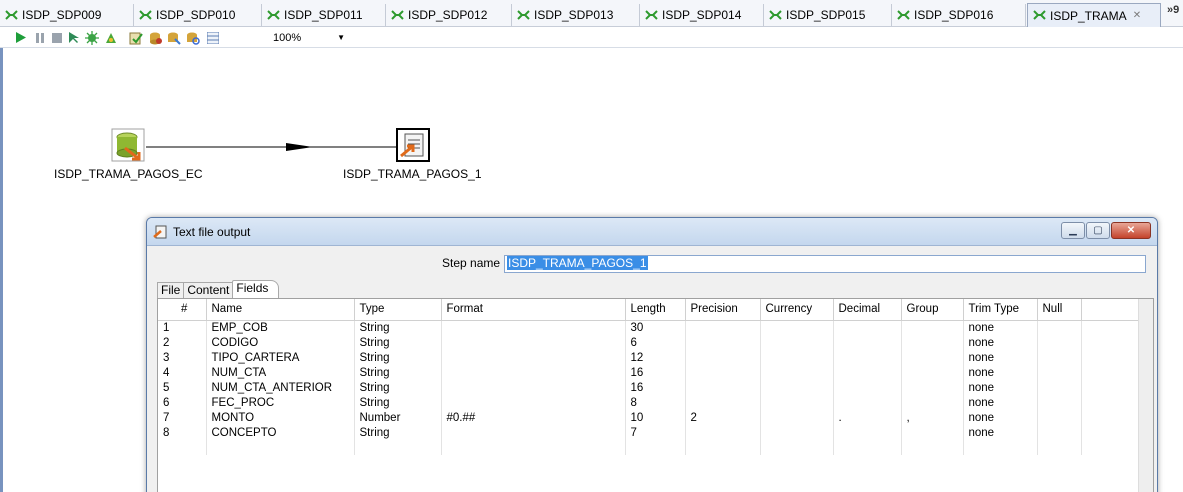  What do you see at coordinates (280, 372) in the screenshot?
I see `cell-name: NUM_CTA` at bounding box center [280, 372].